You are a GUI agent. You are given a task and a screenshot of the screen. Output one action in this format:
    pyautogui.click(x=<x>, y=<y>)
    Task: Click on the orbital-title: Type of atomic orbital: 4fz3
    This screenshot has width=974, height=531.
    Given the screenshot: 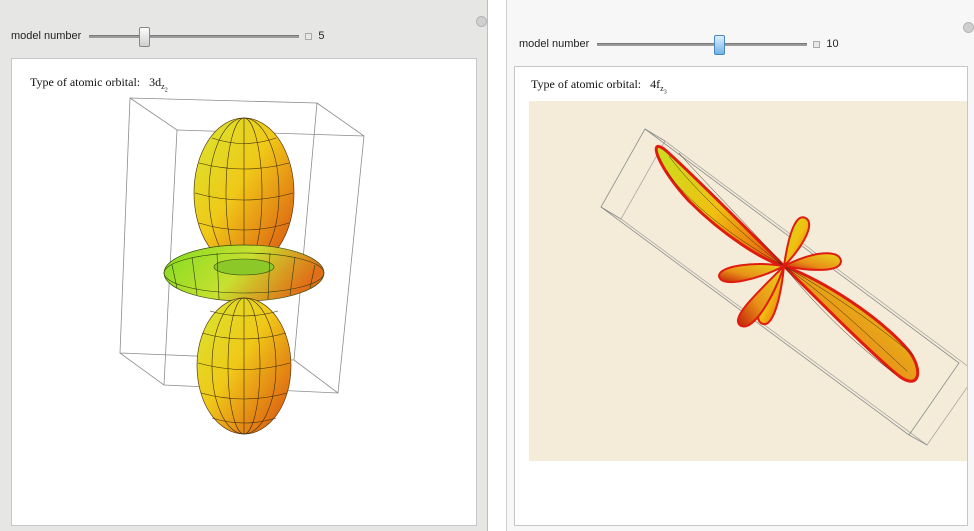 What is the action you would take?
    pyautogui.click(x=599, y=86)
    